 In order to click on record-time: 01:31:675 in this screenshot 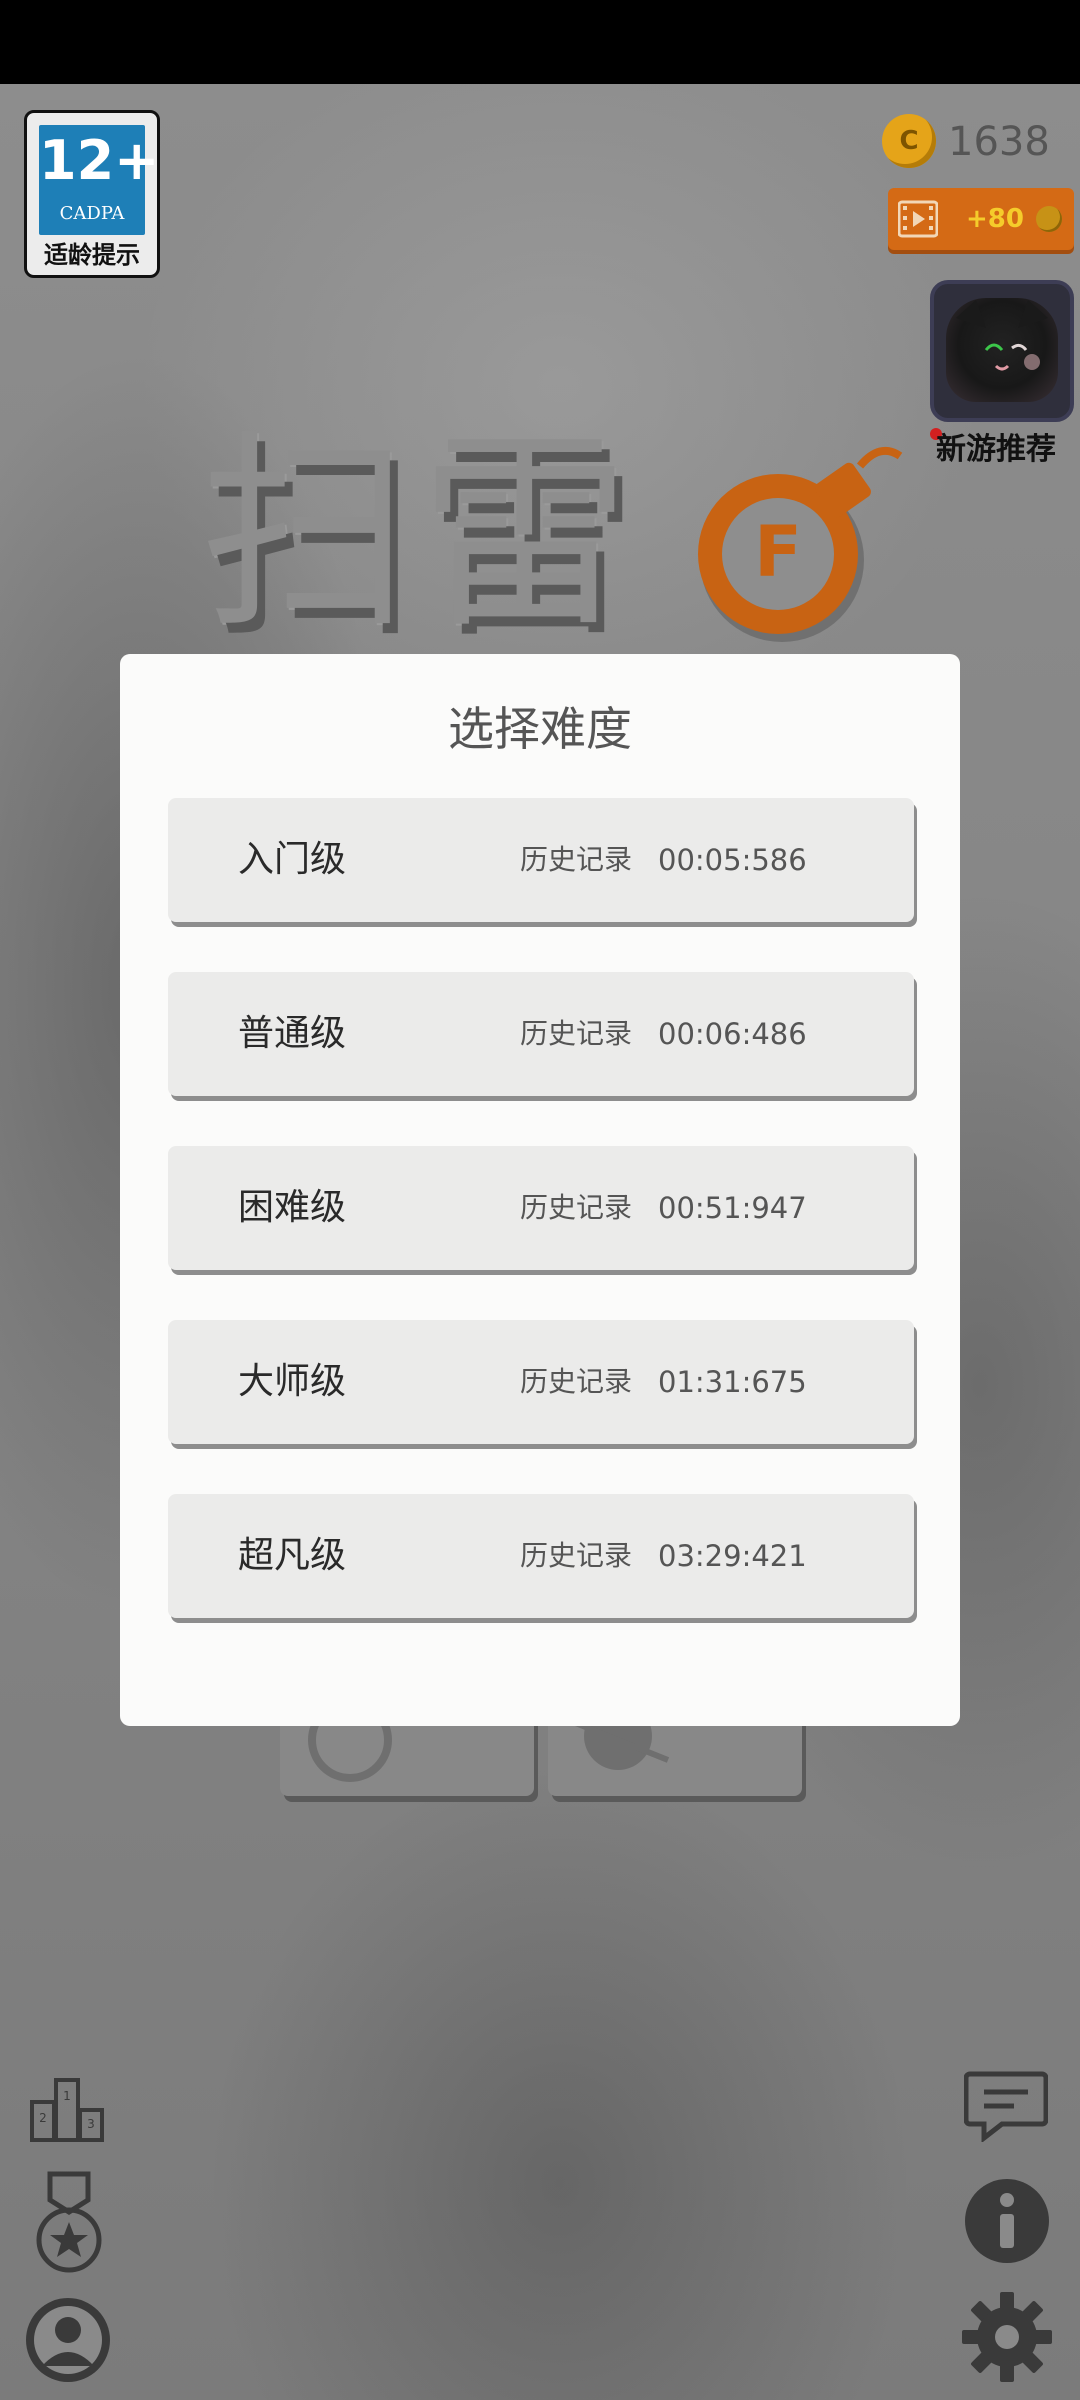, I will do `click(732, 1382)`.